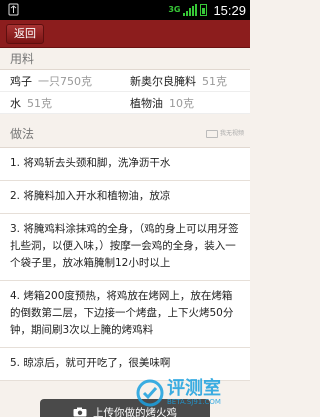 The width and height of the screenshot is (320, 417). I want to click on ingredients-table: 鸡子 一只750克 新奥尔良腌料 51克 水 51克 植物油 10克, so click(125, 92).